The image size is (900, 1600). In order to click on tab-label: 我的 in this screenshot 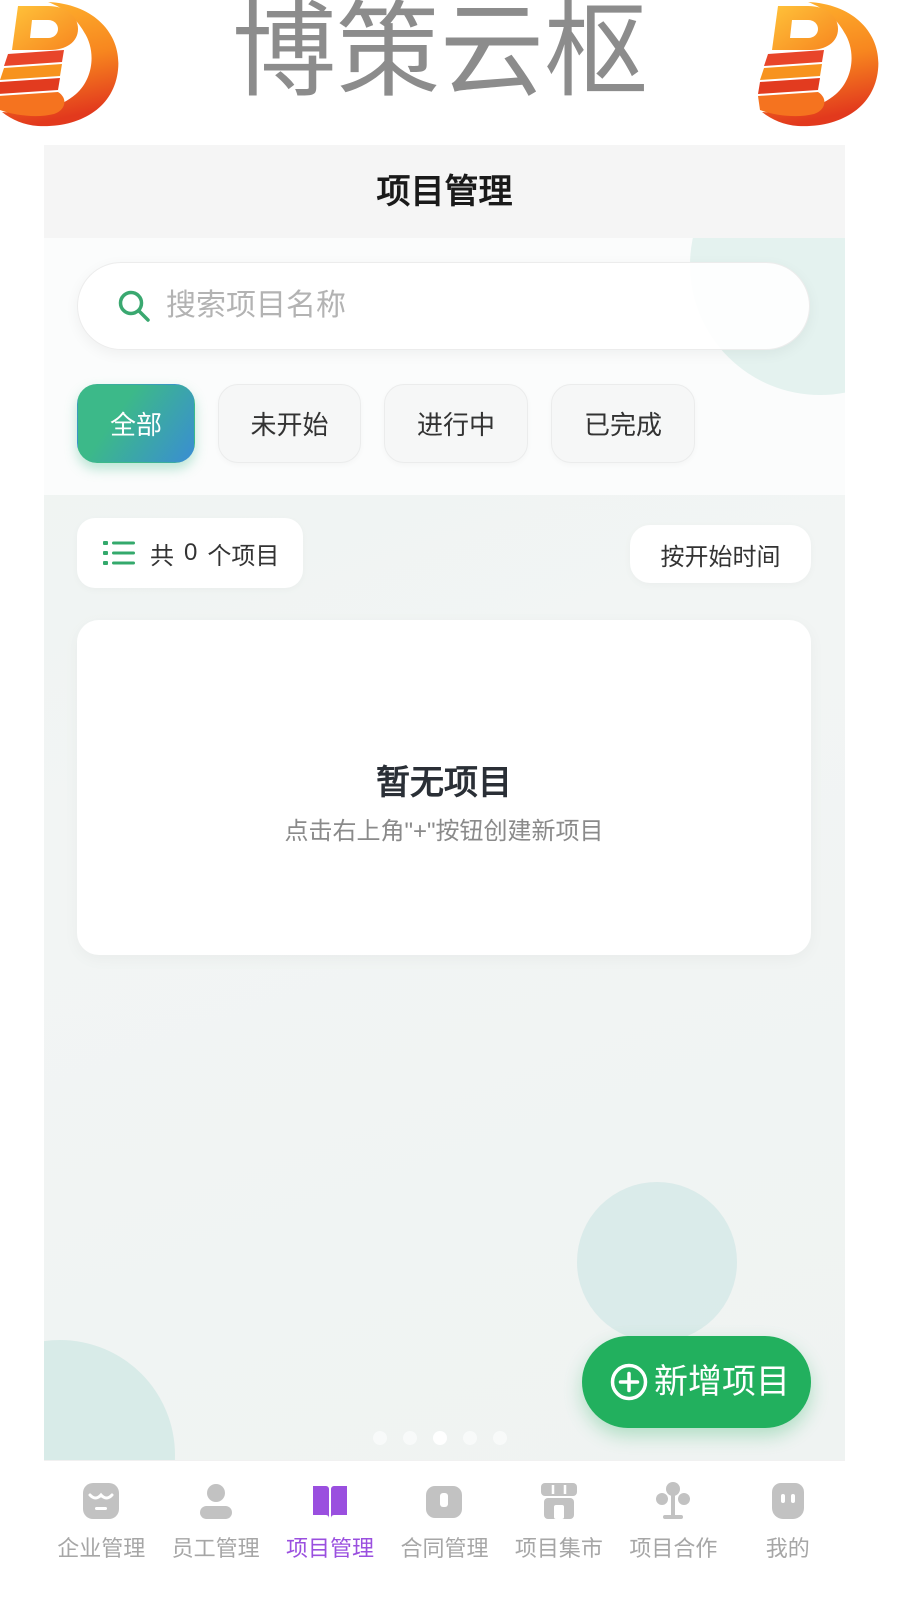, I will do `click(787, 1548)`.